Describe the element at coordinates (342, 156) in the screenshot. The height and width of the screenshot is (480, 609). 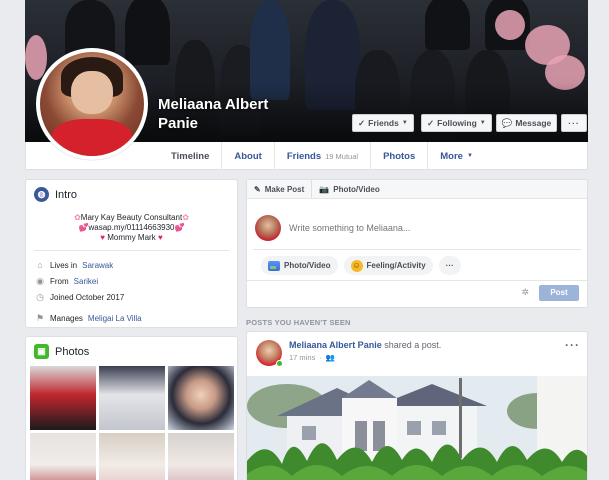
I see `mutual-count: 19 Mutual` at that location.